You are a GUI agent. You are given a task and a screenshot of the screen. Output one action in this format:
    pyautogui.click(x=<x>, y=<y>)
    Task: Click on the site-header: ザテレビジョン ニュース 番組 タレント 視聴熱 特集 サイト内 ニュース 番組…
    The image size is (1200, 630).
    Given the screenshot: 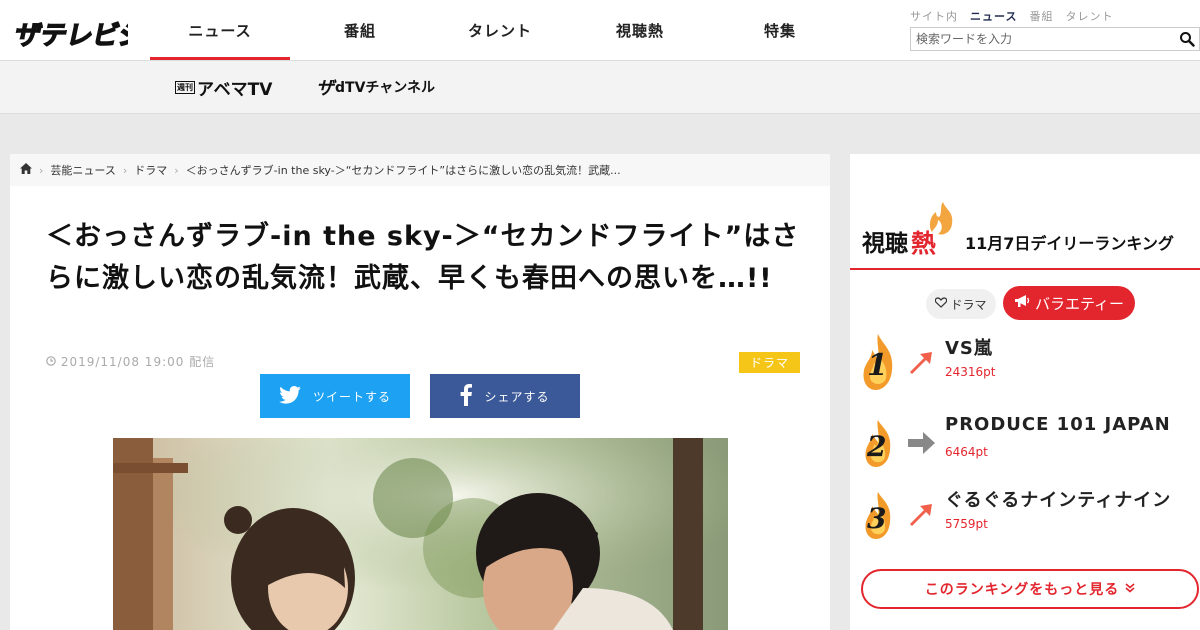 What is the action you would take?
    pyautogui.click(x=600, y=30)
    